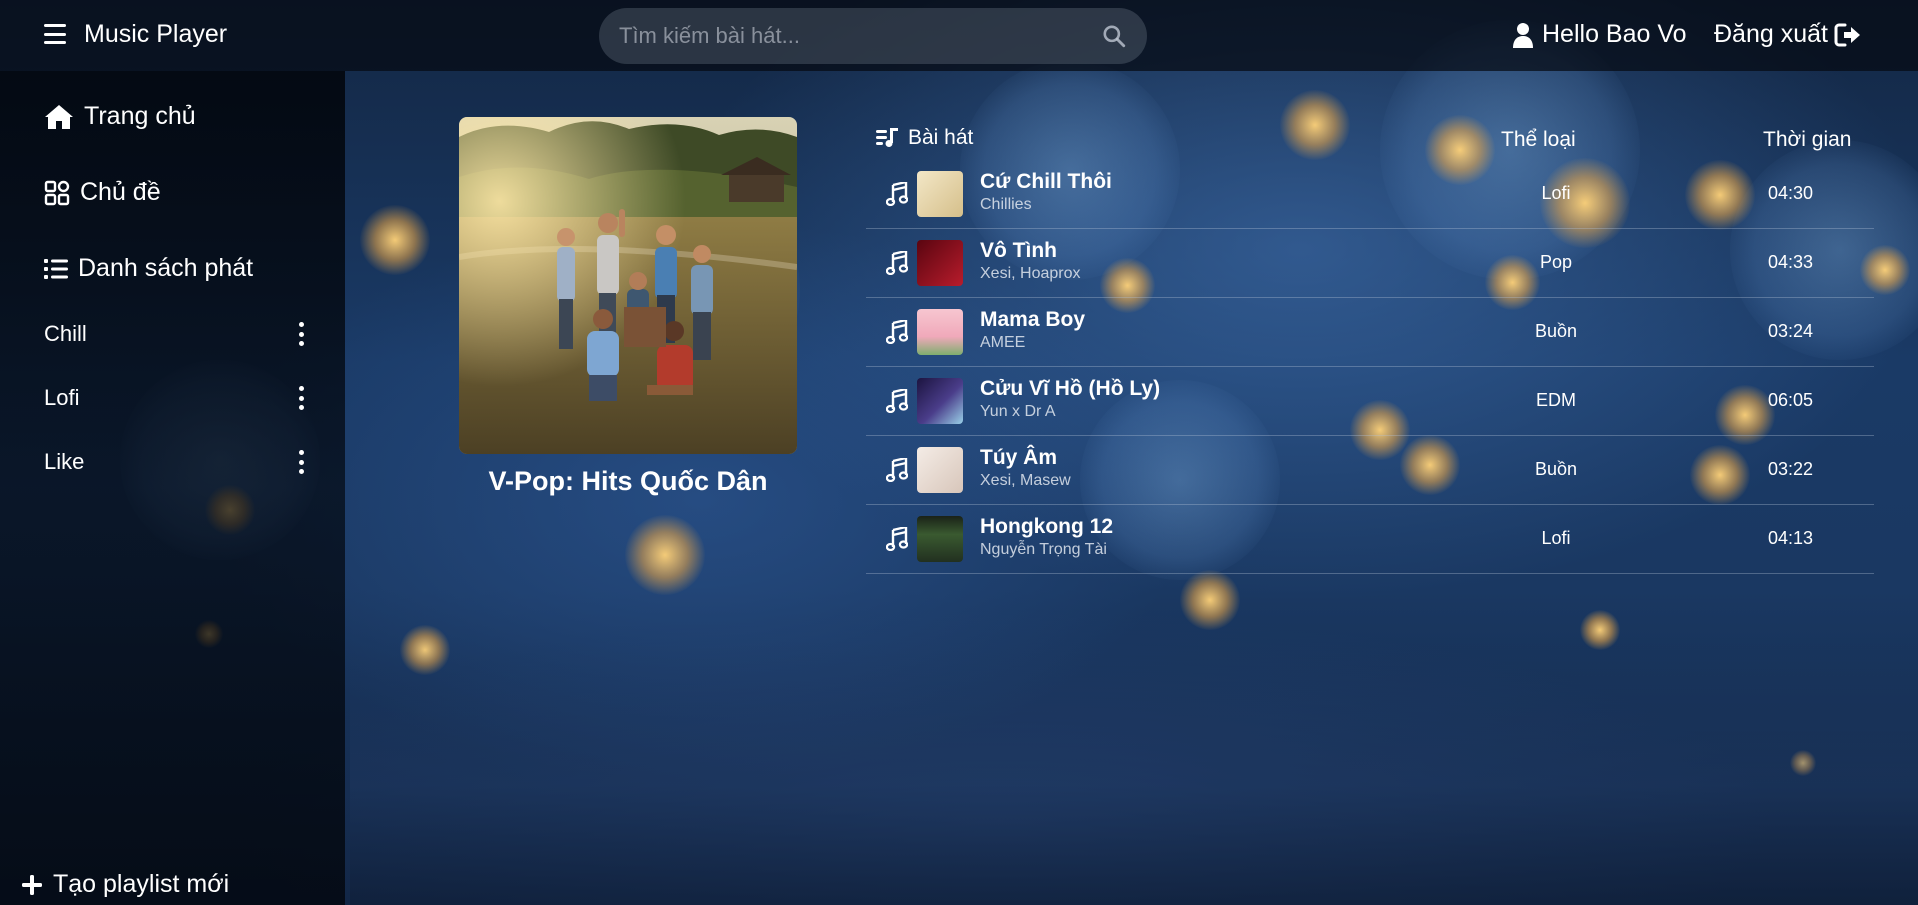 This screenshot has height=905, width=1918. Describe the element at coordinates (175, 398) in the screenshot. I see `playlist-item-lofi: Lofi` at that location.